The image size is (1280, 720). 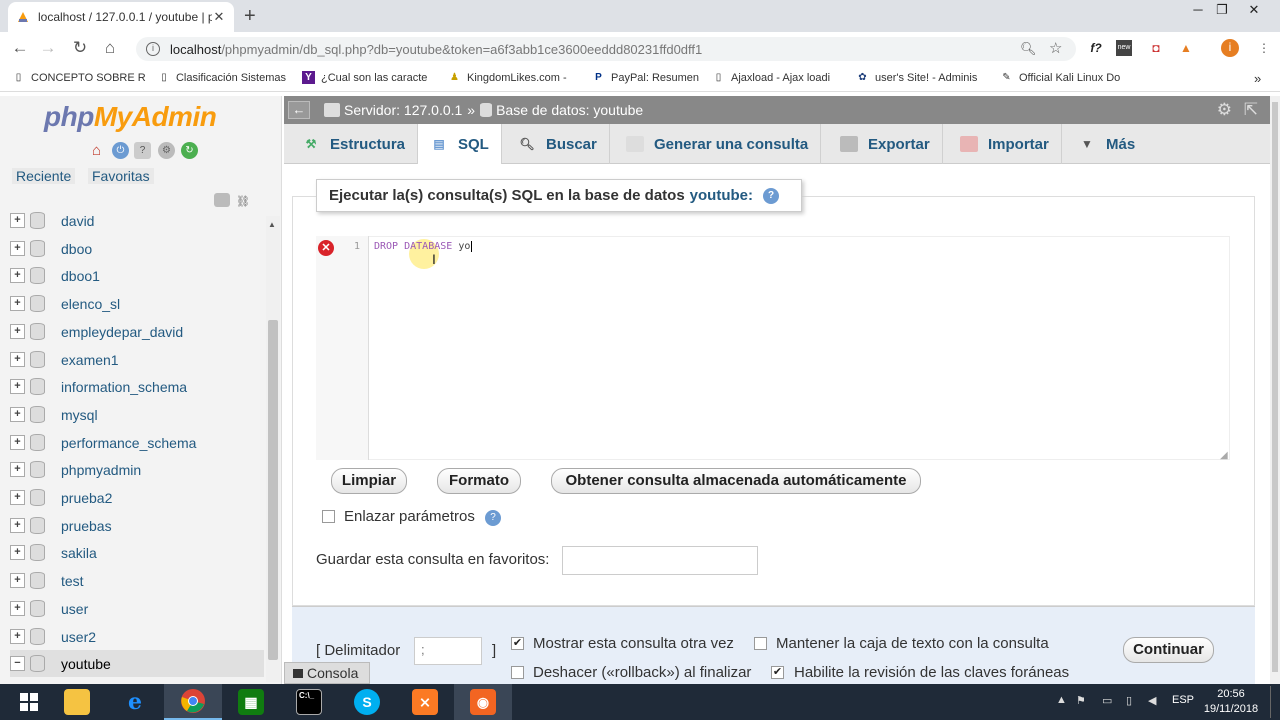 I want to click on maximize-window-icon: ❐, so click(x=1222, y=12).